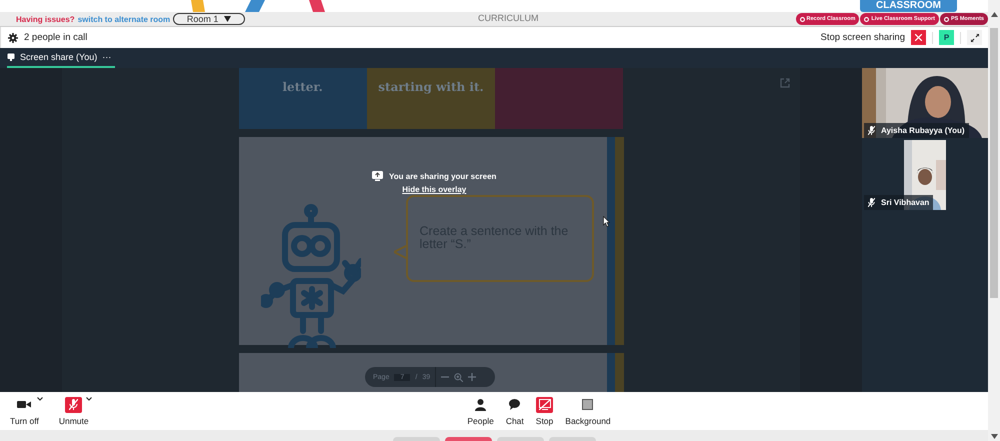  Describe the element at coordinates (468, 439) in the screenshot. I see `tab` at that location.